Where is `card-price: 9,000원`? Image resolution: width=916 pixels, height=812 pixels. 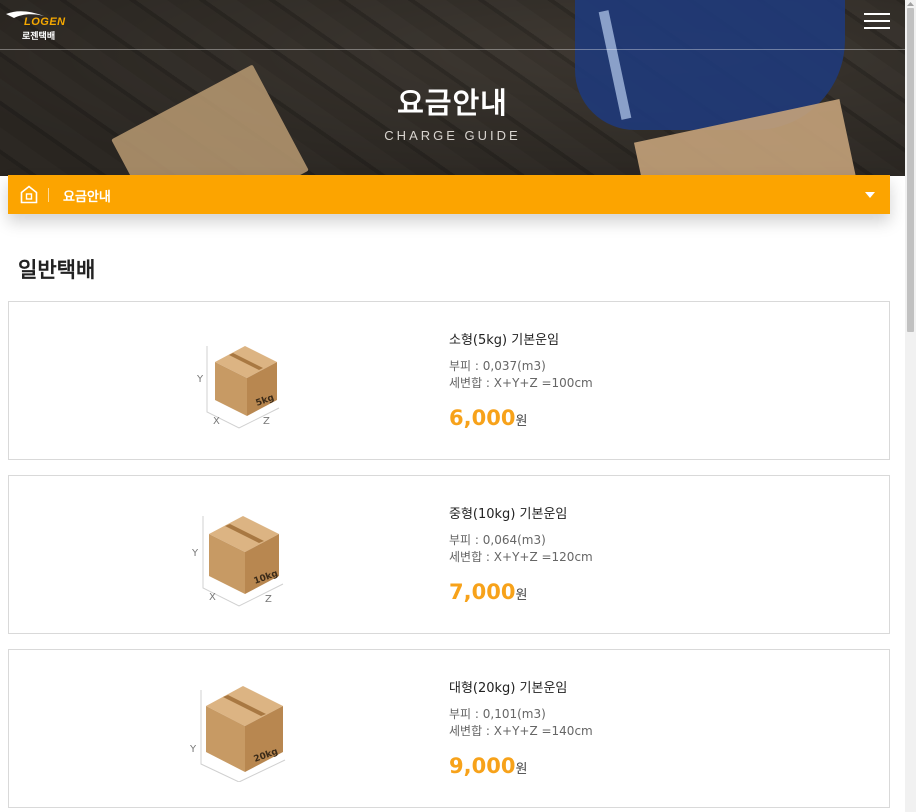 card-price: 9,000원 is located at coordinates (488, 766).